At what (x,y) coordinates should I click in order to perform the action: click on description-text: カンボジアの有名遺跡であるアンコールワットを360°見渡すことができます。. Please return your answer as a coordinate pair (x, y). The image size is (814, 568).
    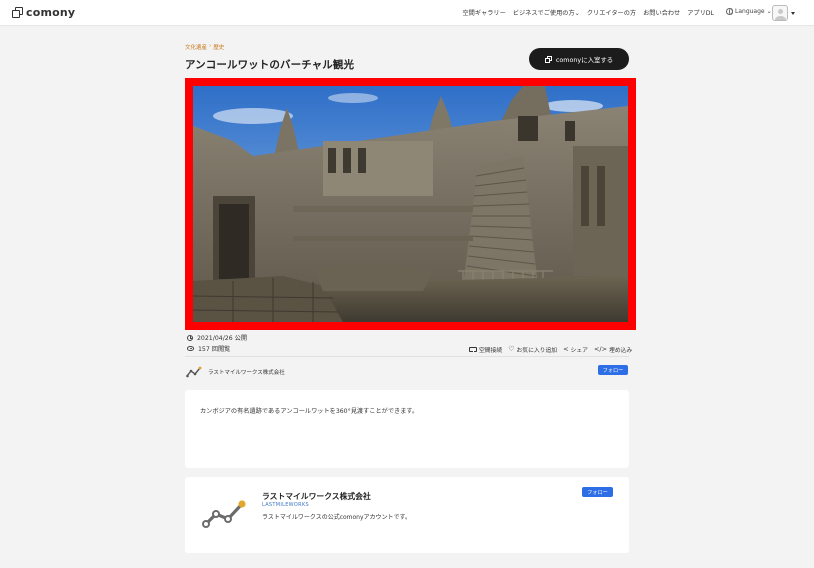
    Looking at the image, I should click on (309, 411).